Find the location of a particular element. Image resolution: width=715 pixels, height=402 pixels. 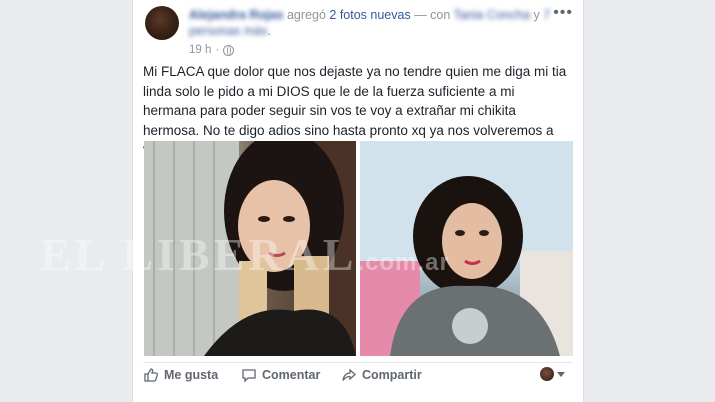

watermark-suffix: .com.ar is located at coordinates (403, 262).